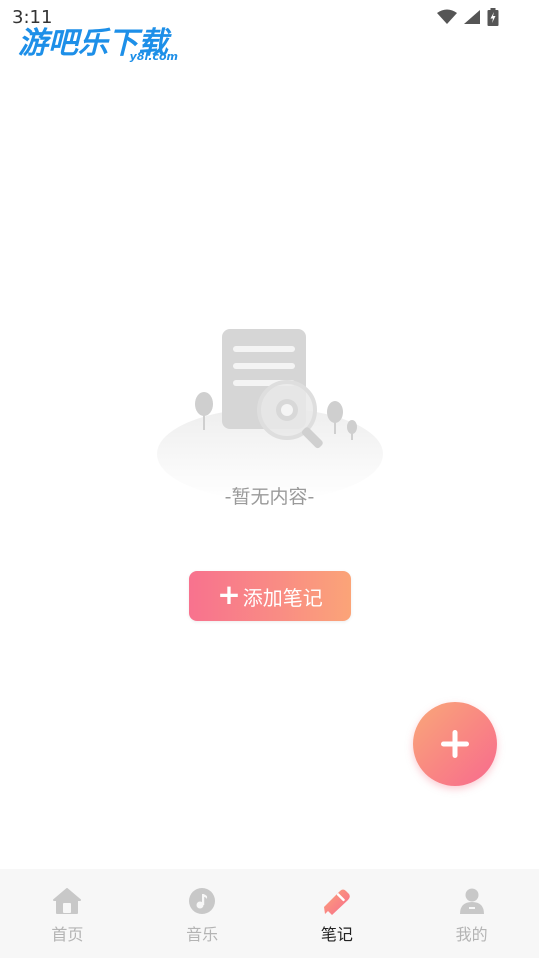 The width and height of the screenshot is (539, 958). I want to click on nav-item-music: 音乐, so click(202, 913).